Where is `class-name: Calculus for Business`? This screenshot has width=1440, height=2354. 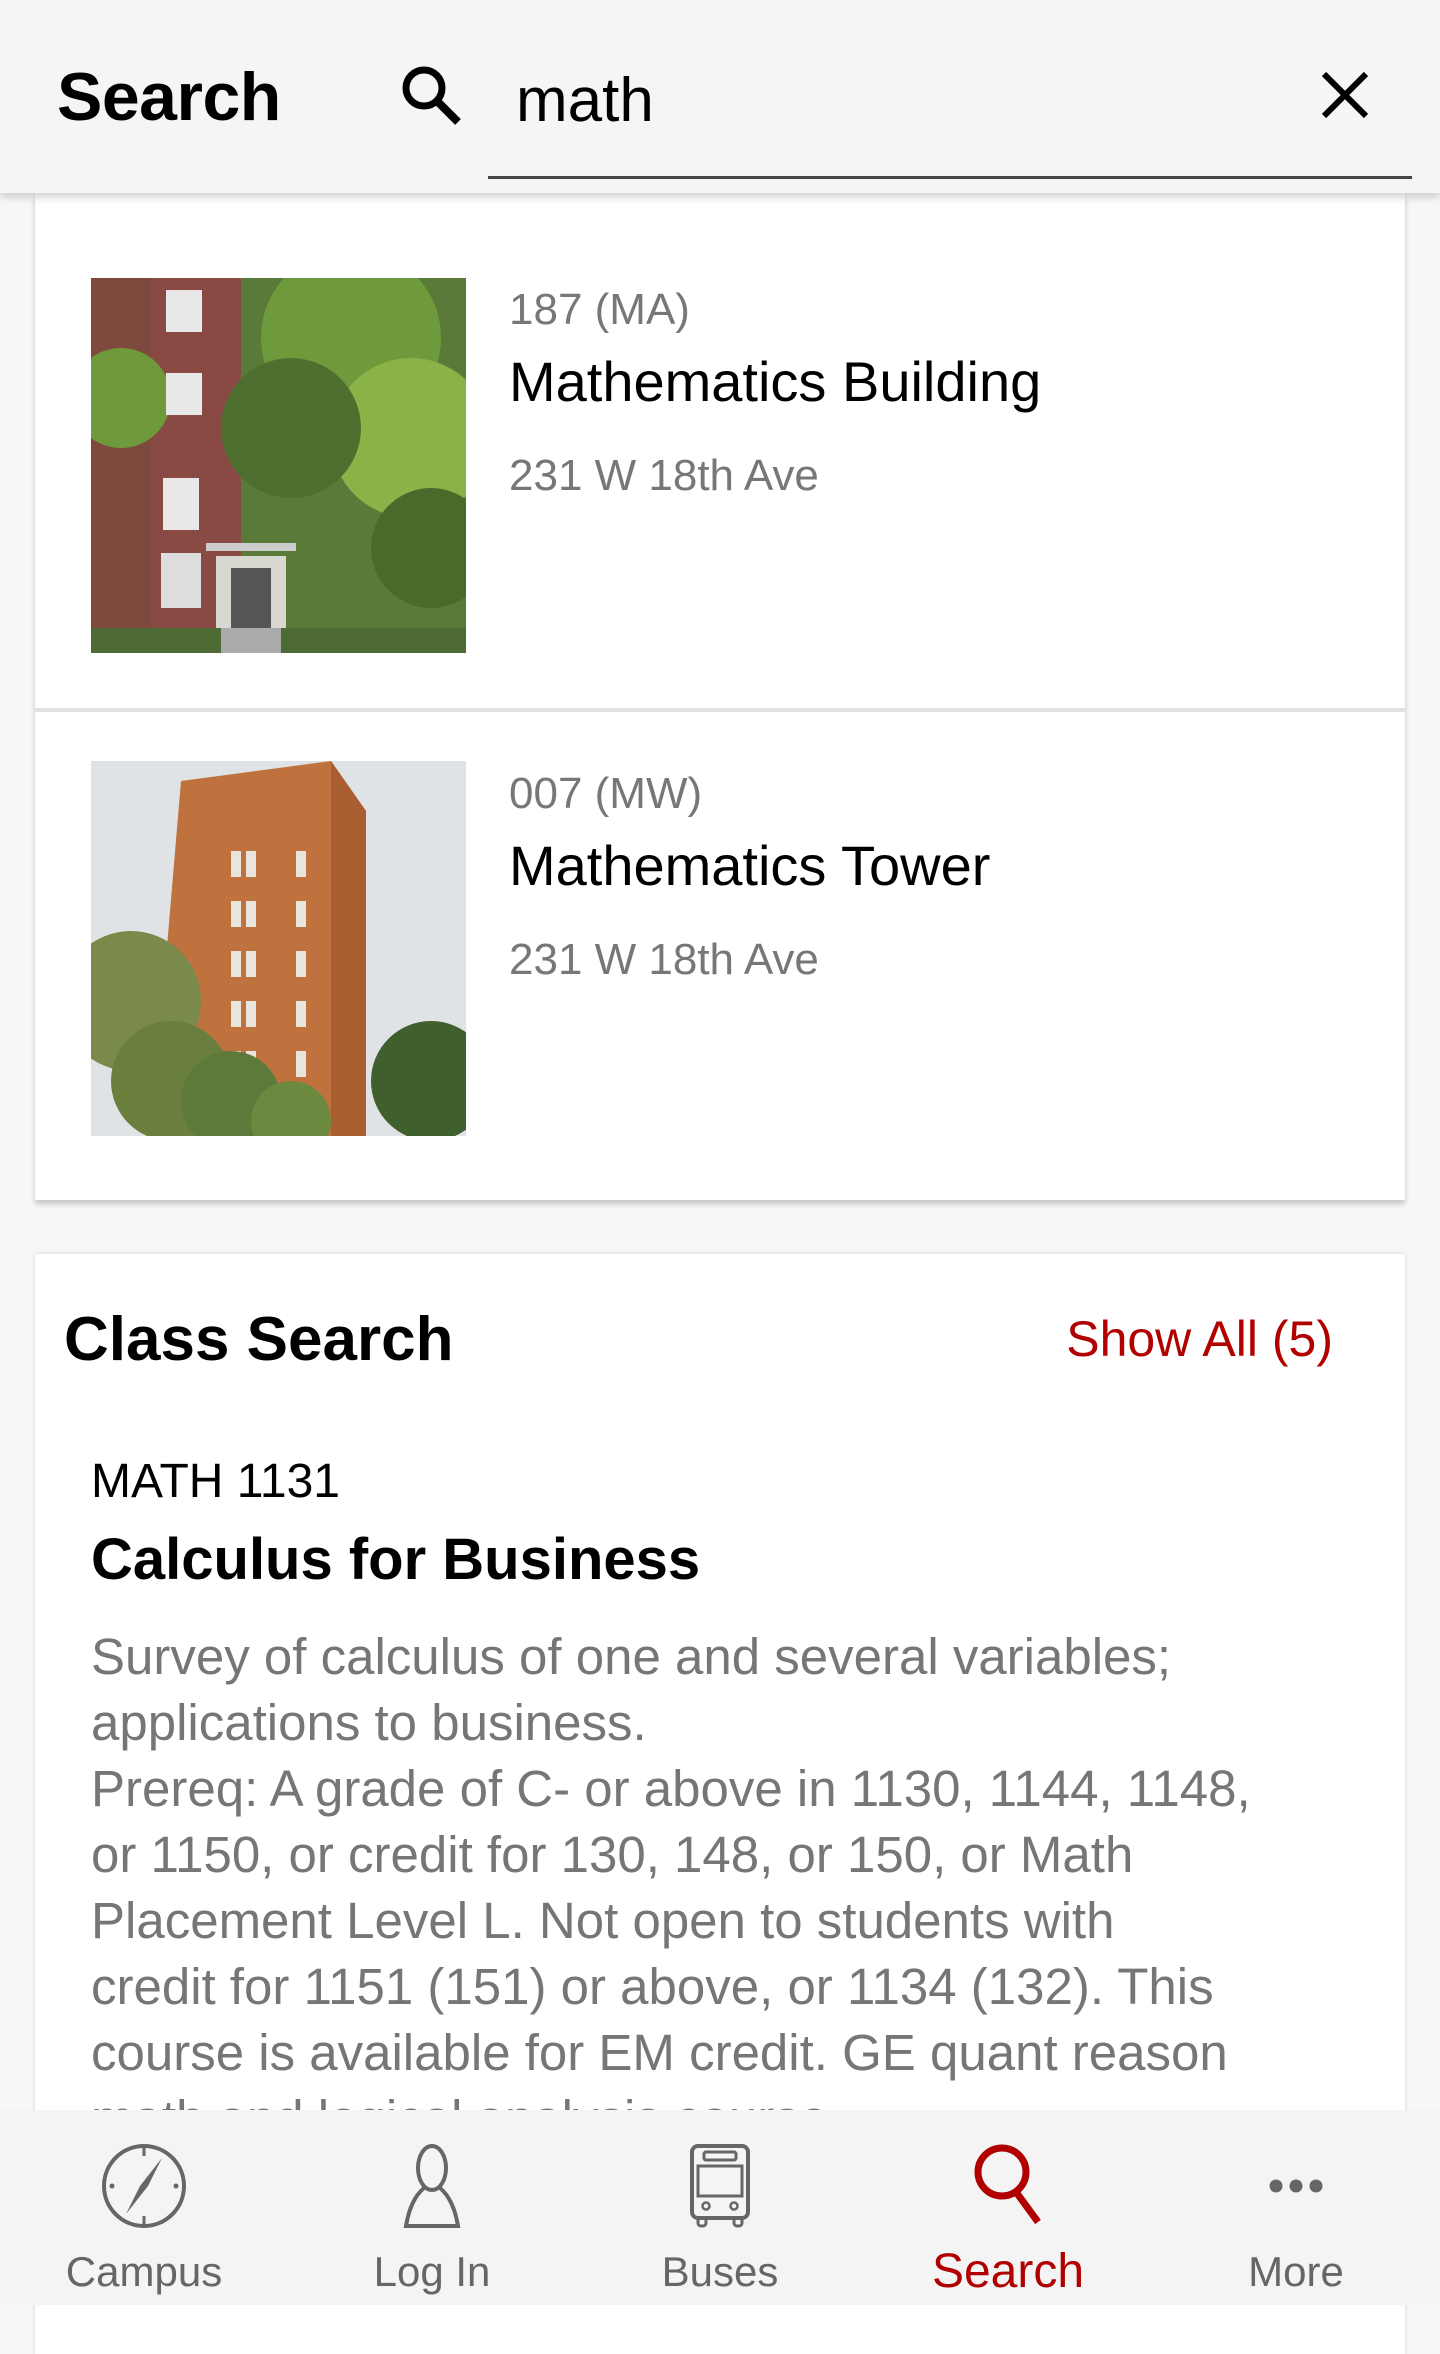
class-name: Calculus for Business is located at coordinates (396, 1559).